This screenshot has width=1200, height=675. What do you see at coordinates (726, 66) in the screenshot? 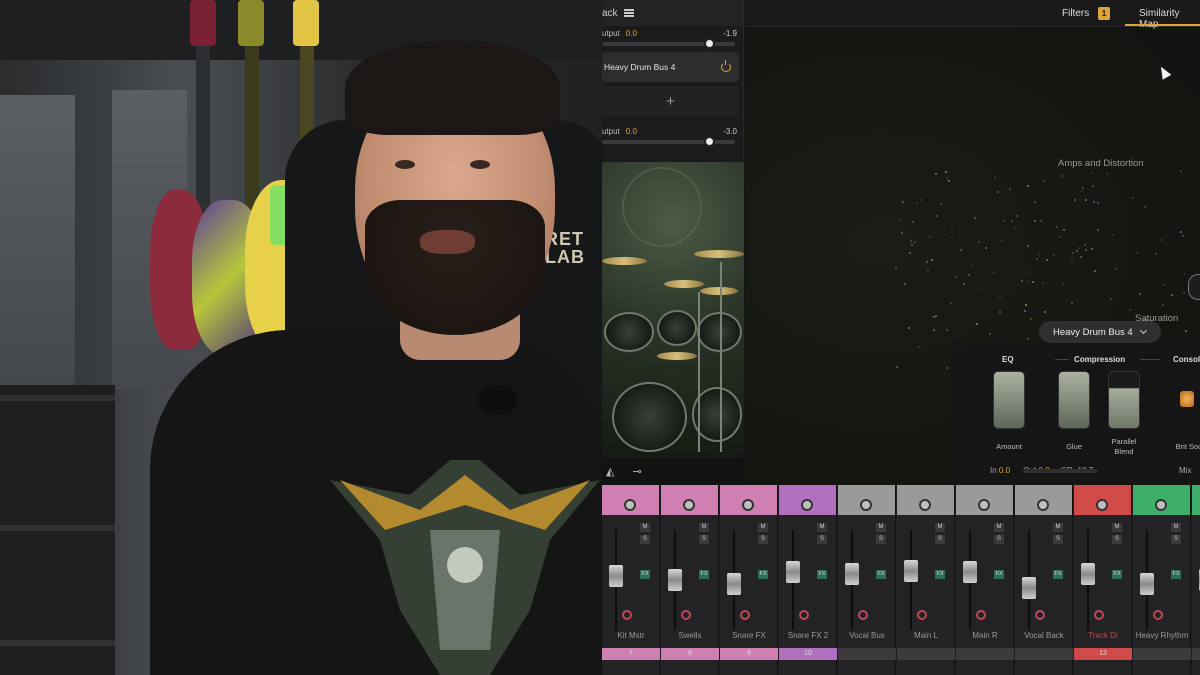
I see `power-icon` at bounding box center [726, 66].